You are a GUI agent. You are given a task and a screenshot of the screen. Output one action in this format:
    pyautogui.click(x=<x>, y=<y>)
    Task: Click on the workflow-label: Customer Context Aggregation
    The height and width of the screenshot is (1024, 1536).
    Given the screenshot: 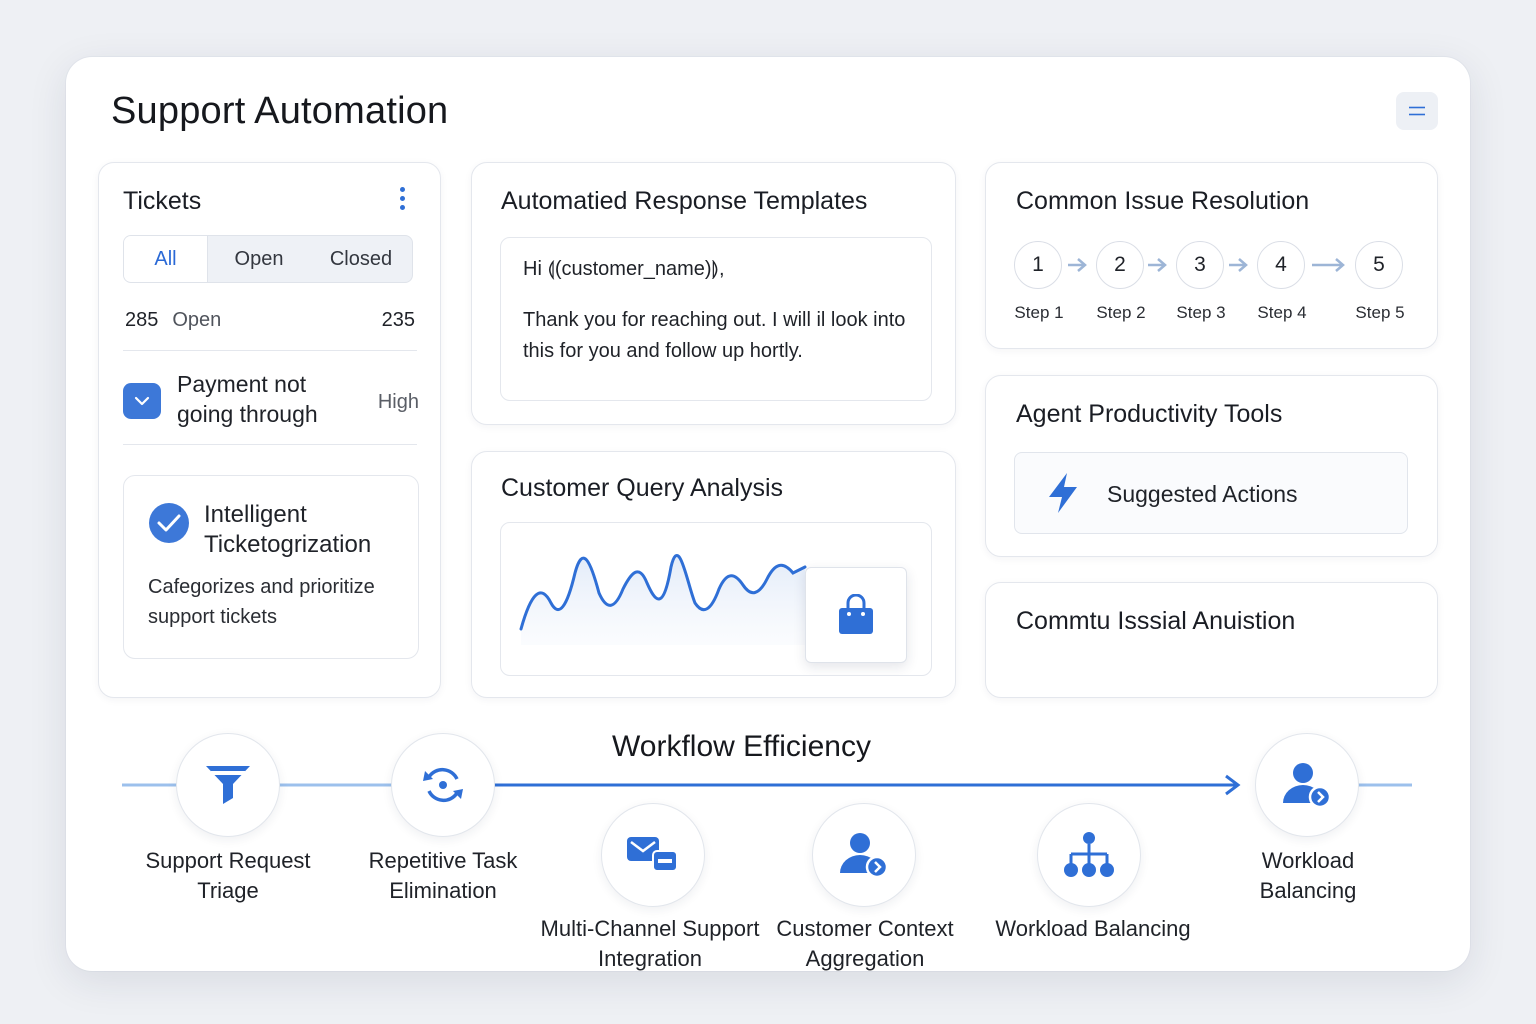 What is the action you would take?
    pyautogui.click(x=865, y=943)
    